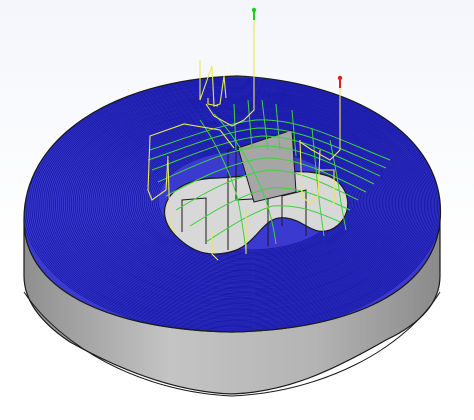 This screenshot has height=420, width=474. What do you see at coordinates (254, 13) in the screenshot?
I see `tool-marker-green-icon` at bounding box center [254, 13].